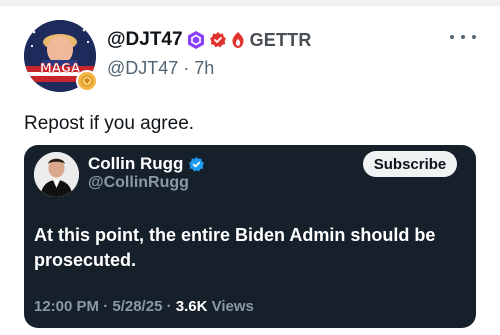 Image resolution: width=500 pixels, height=335 pixels. What do you see at coordinates (109, 123) in the screenshot?
I see `post-text: Repost if you agree.` at bounding box center [109, 123].